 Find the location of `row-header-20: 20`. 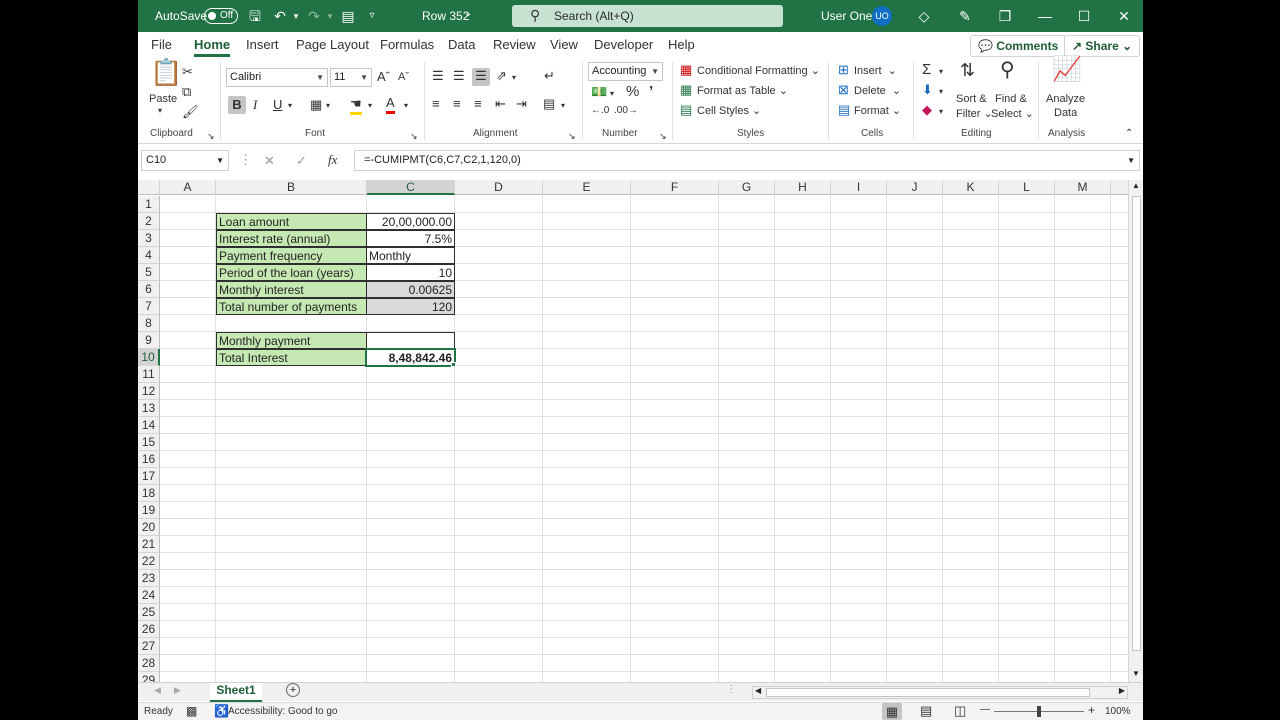

row-header-20: 20 is located at coordinates (149, 527).